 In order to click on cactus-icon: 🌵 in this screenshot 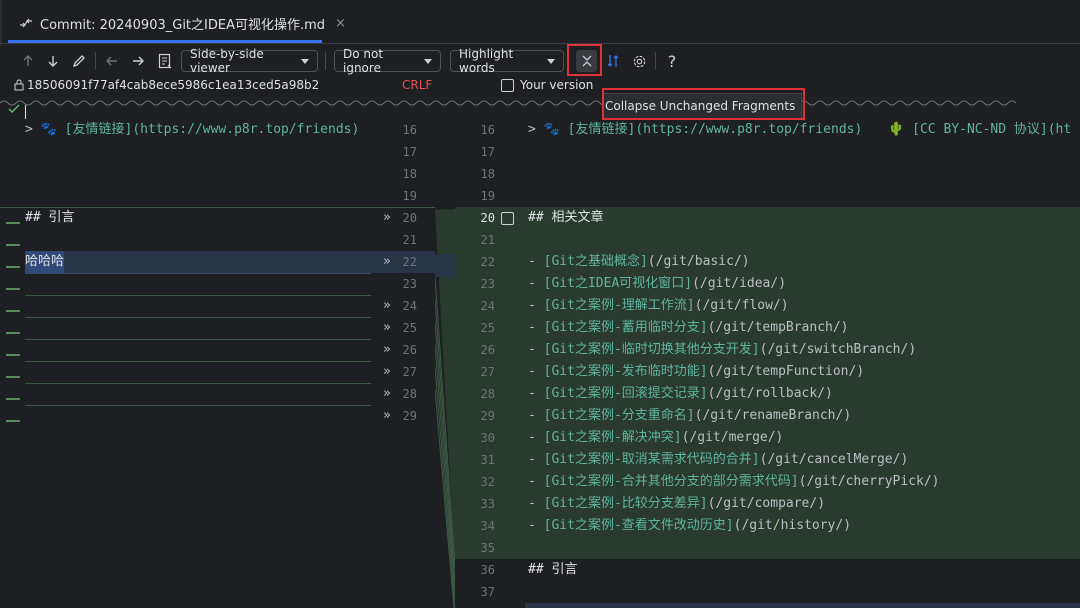, I will do `click(896, 129)`.